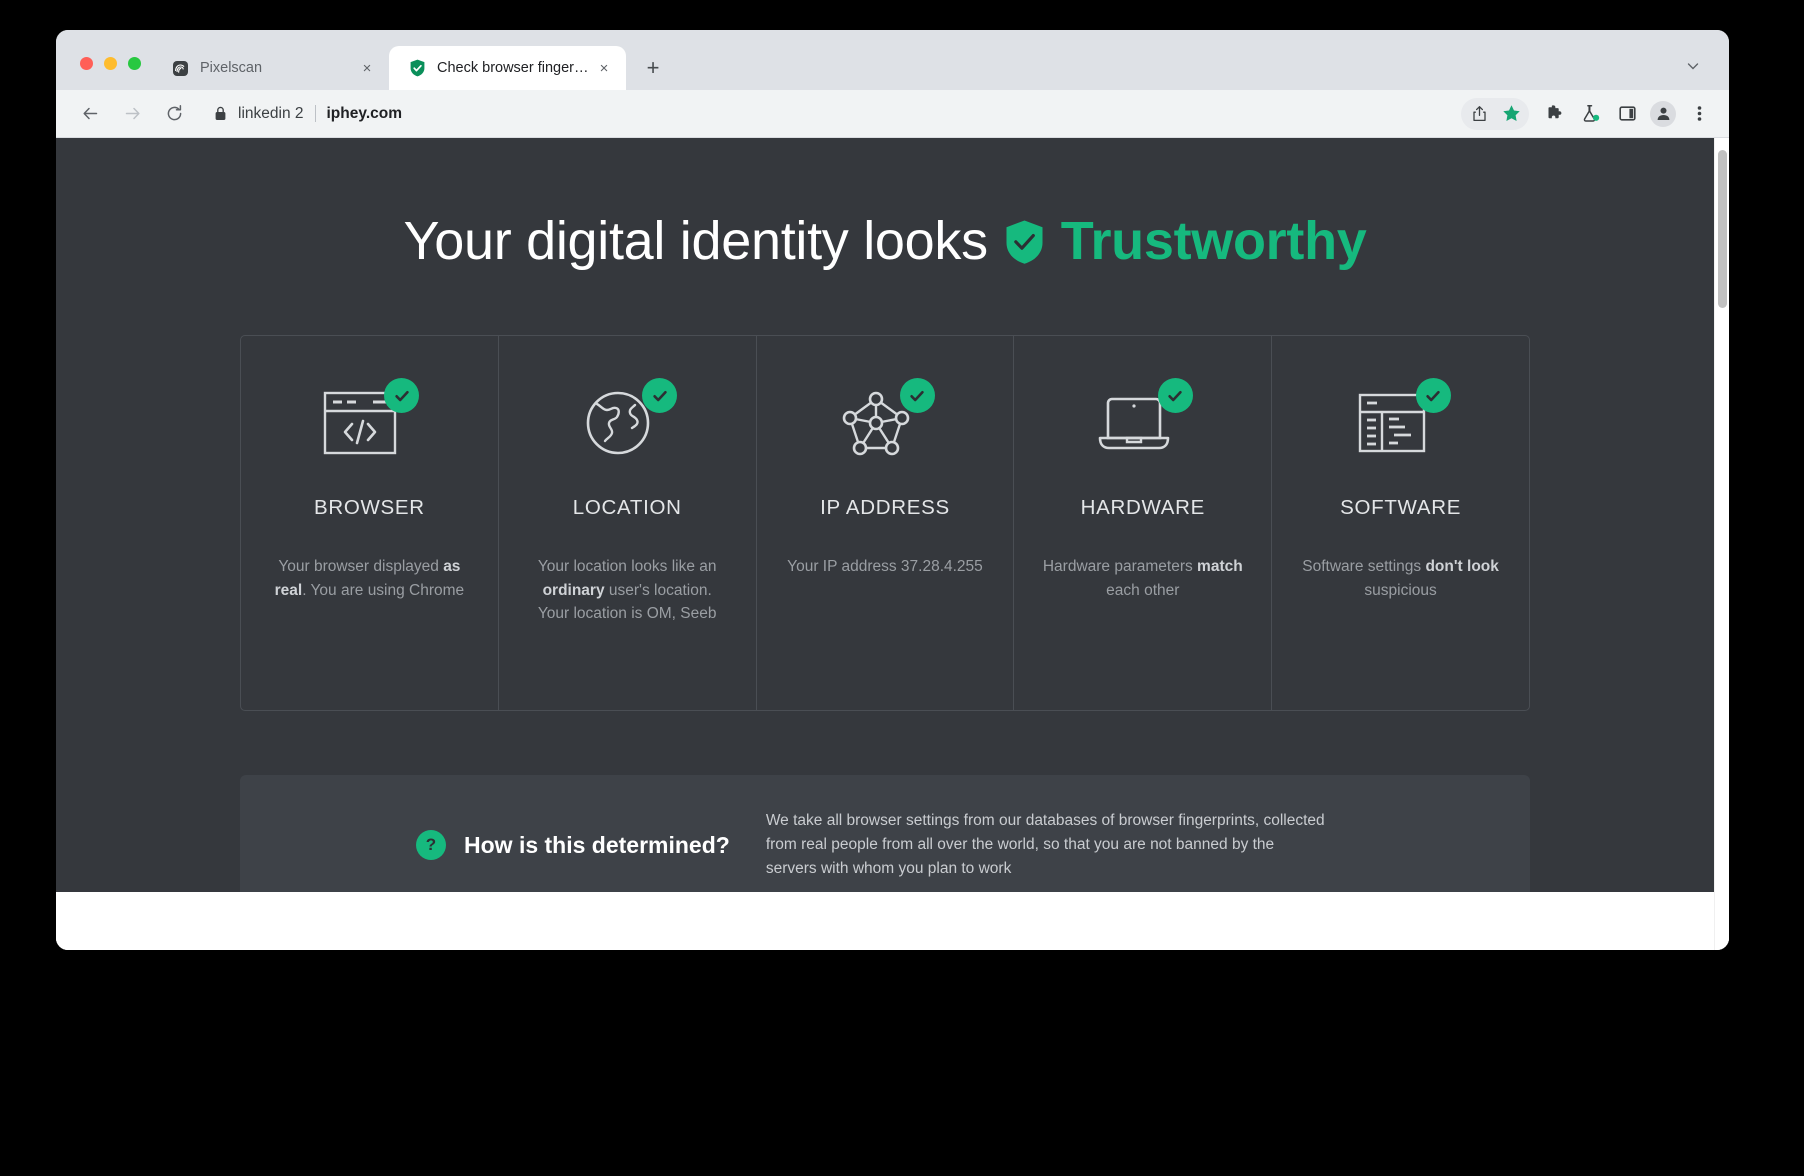 This screenshot has height=1176, width=1804. I want to click on chevron-down-icon, so click(1693, 66).